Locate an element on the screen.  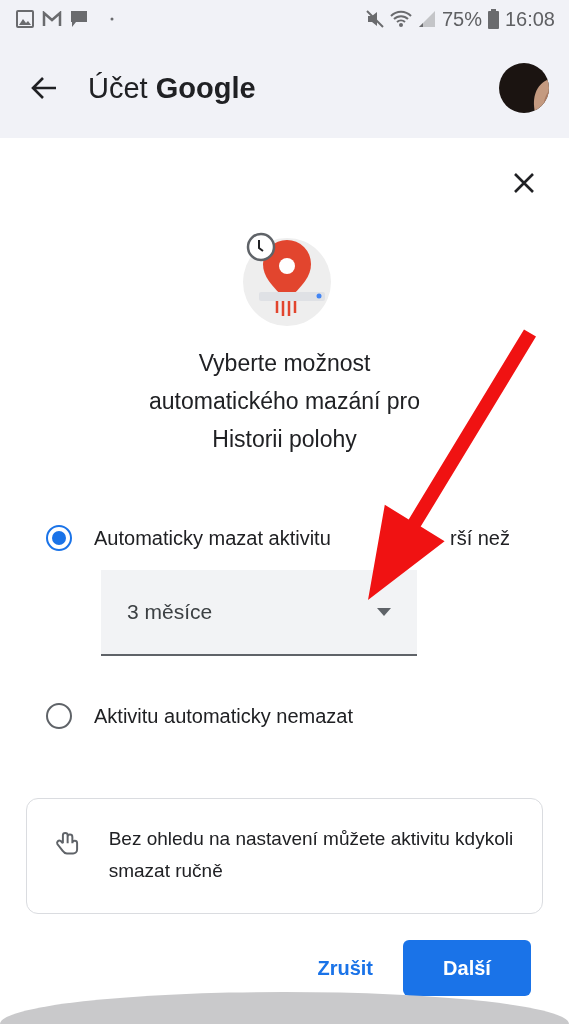
chat-icon is located at coordinates (79, 19).